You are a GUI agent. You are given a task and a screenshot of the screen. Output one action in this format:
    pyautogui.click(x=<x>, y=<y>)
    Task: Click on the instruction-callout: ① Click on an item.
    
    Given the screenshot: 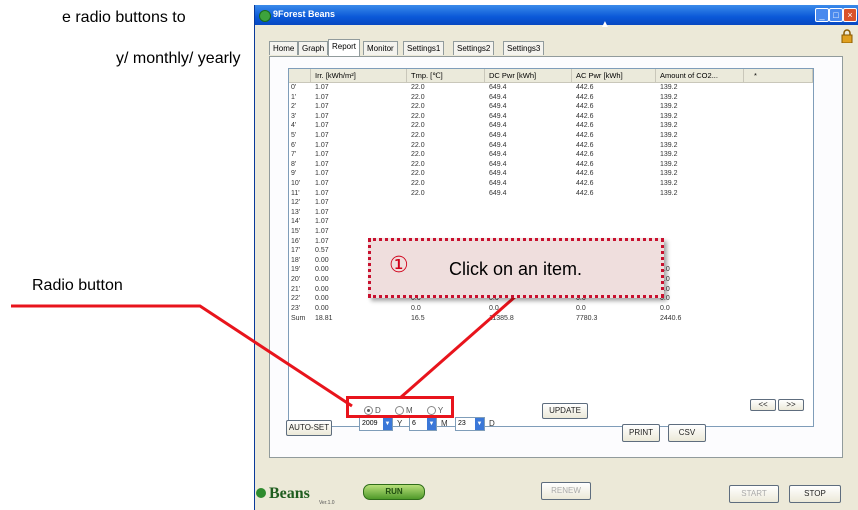 What is the action you would take?
    pyautogui.click(x=516, y=268)
    